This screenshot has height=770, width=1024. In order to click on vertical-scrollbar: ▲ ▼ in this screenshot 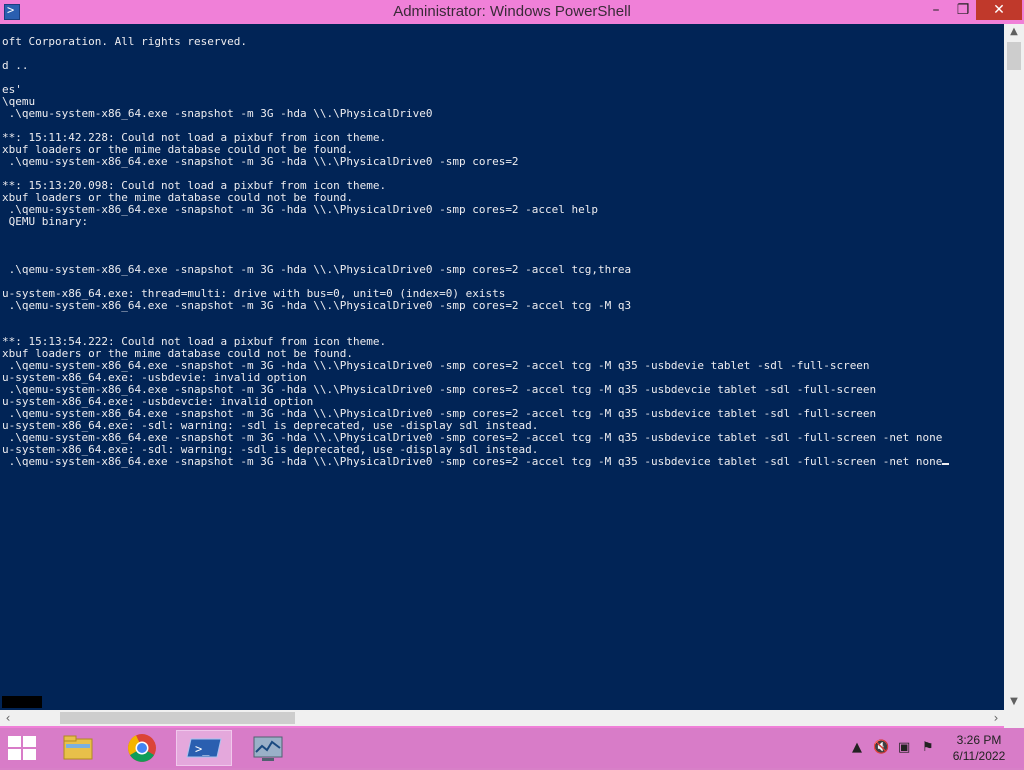, I will do `click(1014, 367)`.